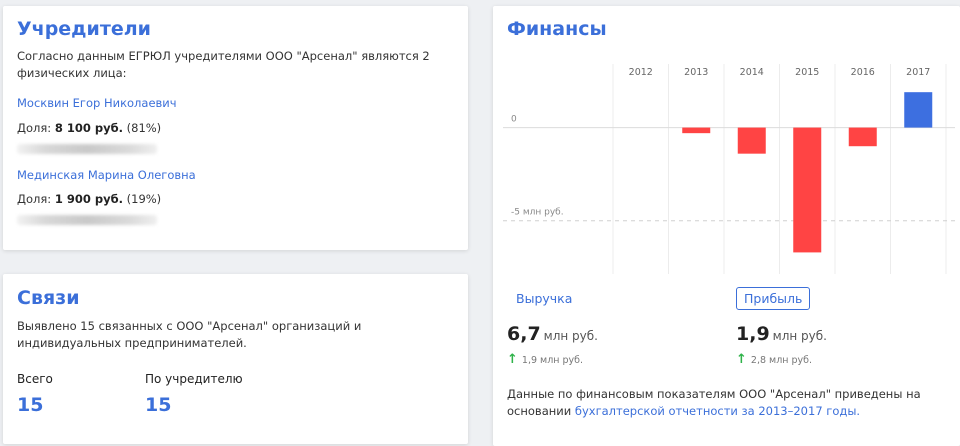  I want to click on tab-revenue: Выручка, so click(544, 298).